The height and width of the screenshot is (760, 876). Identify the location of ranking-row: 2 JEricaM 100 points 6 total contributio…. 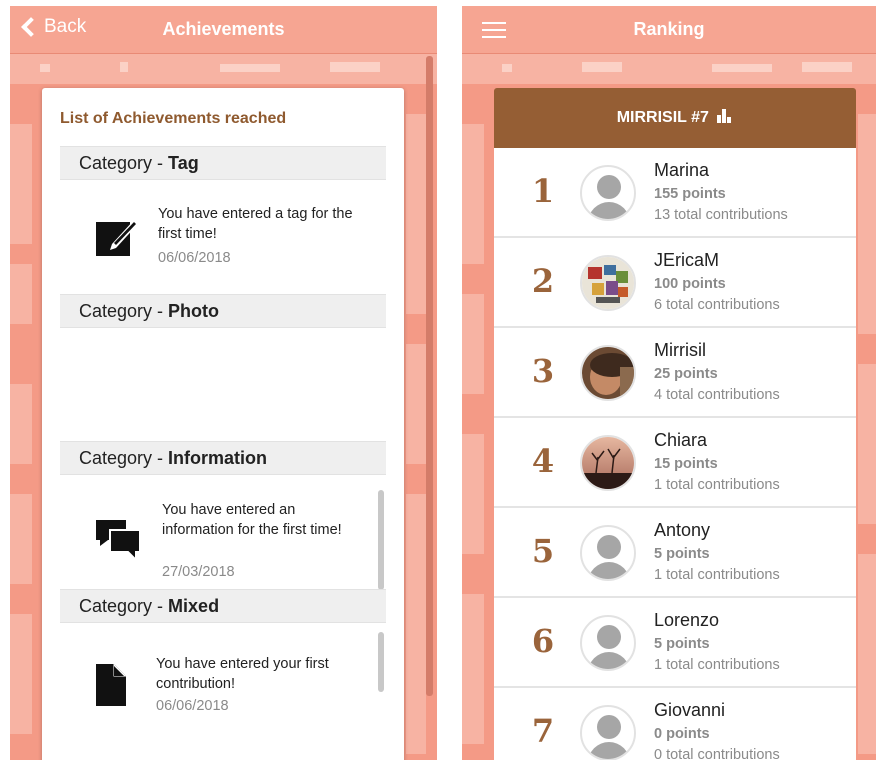
(675, 283).